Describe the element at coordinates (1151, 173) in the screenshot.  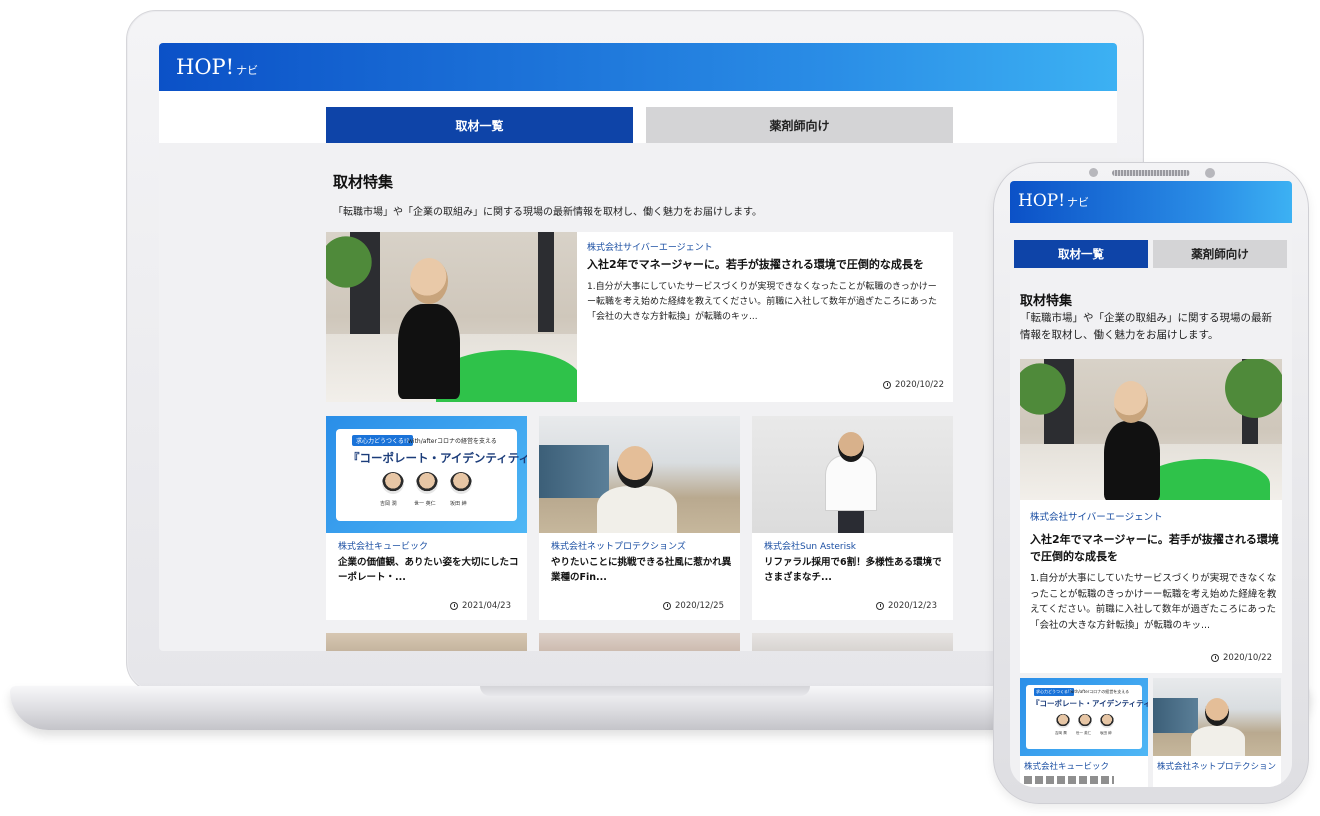
I see `phone-speaker` at that location.